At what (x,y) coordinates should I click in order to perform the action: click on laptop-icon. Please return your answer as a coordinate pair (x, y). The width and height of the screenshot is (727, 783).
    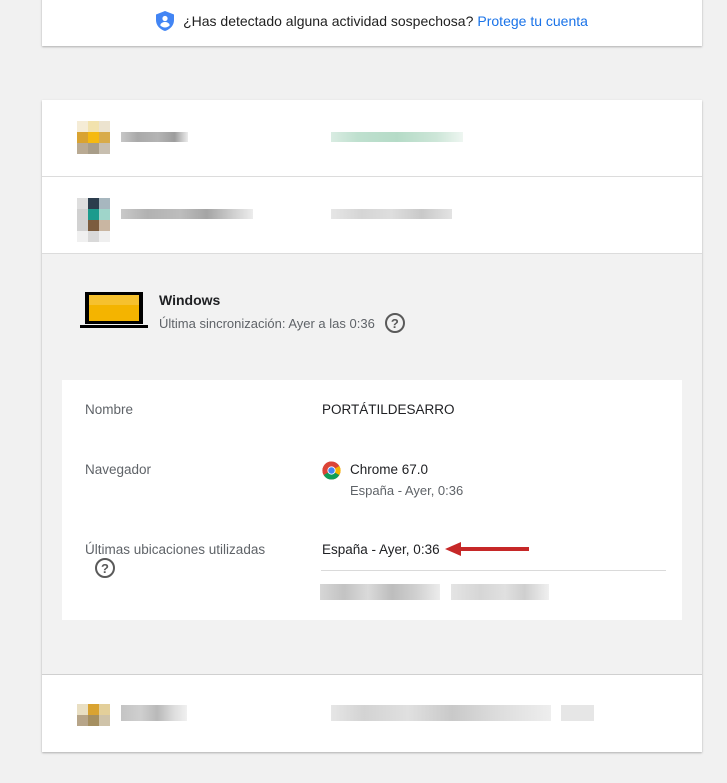
    Looking at the image, I should click on (114, 310).